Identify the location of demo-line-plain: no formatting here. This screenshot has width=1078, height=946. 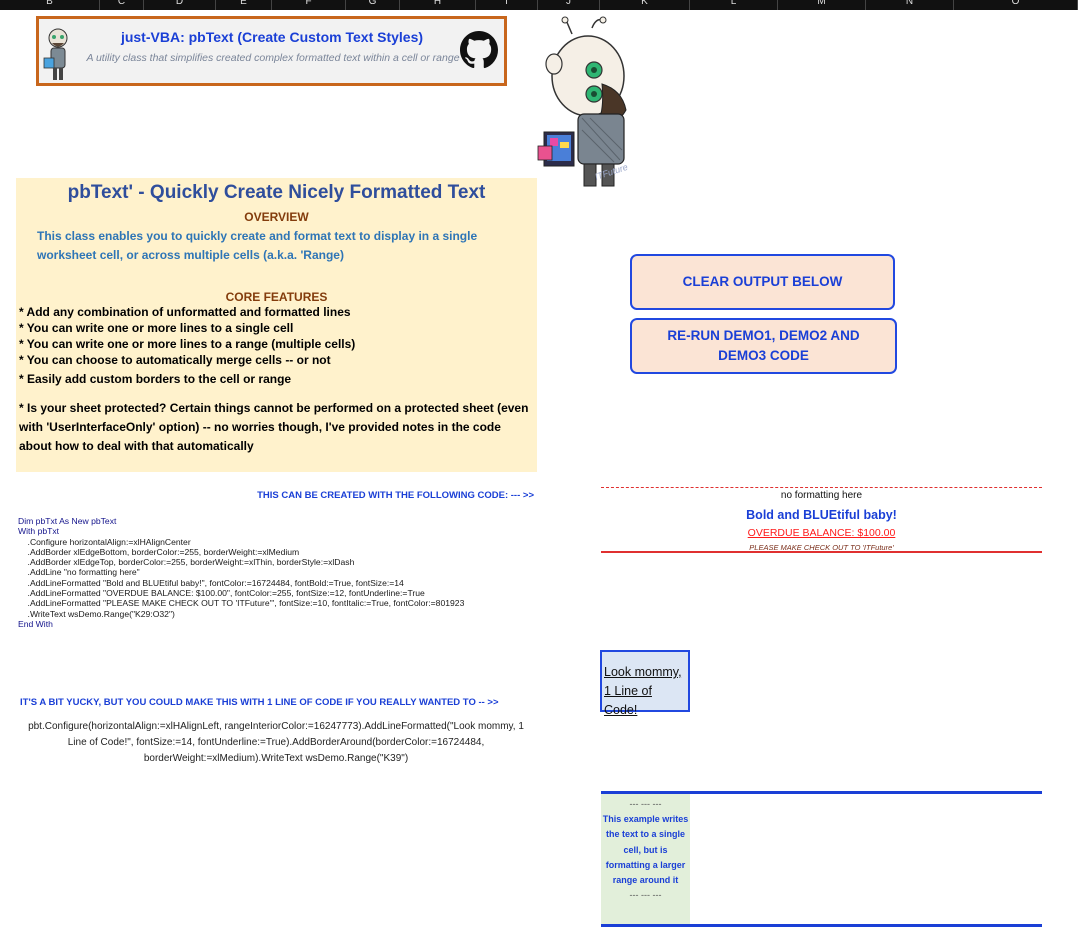
(821, 495).